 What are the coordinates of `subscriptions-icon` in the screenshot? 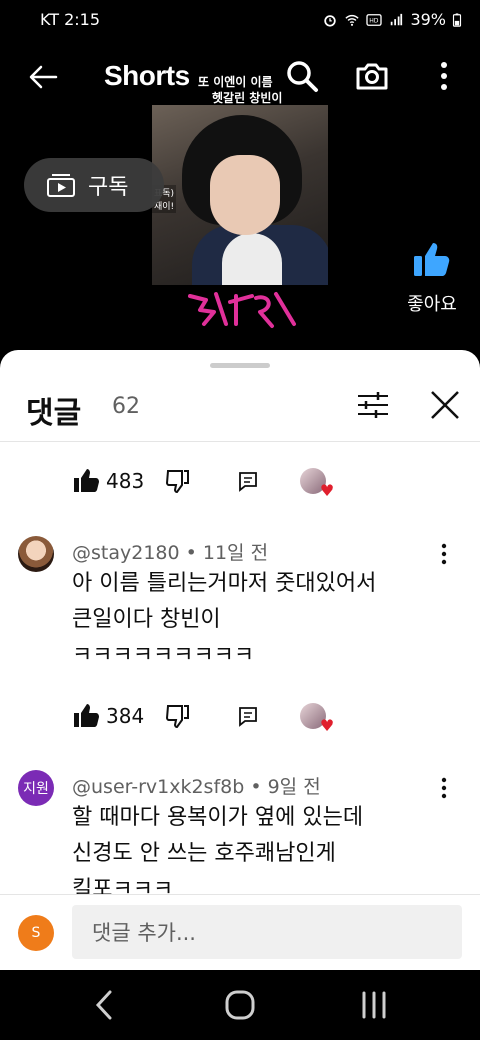 It's located at (61, 185).